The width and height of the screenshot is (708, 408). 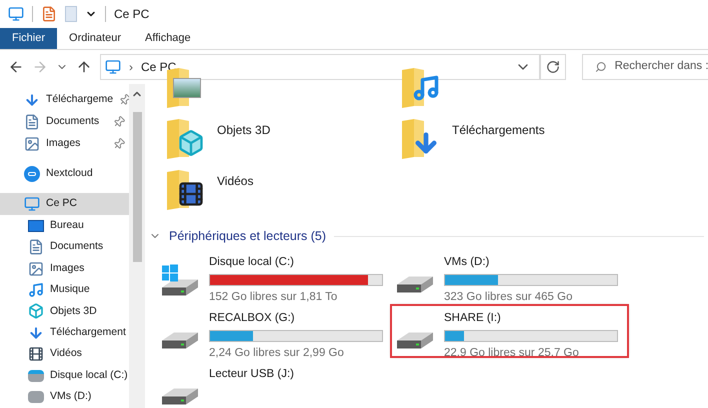 I want to click on refresh-button, so click(x=553, y=67).